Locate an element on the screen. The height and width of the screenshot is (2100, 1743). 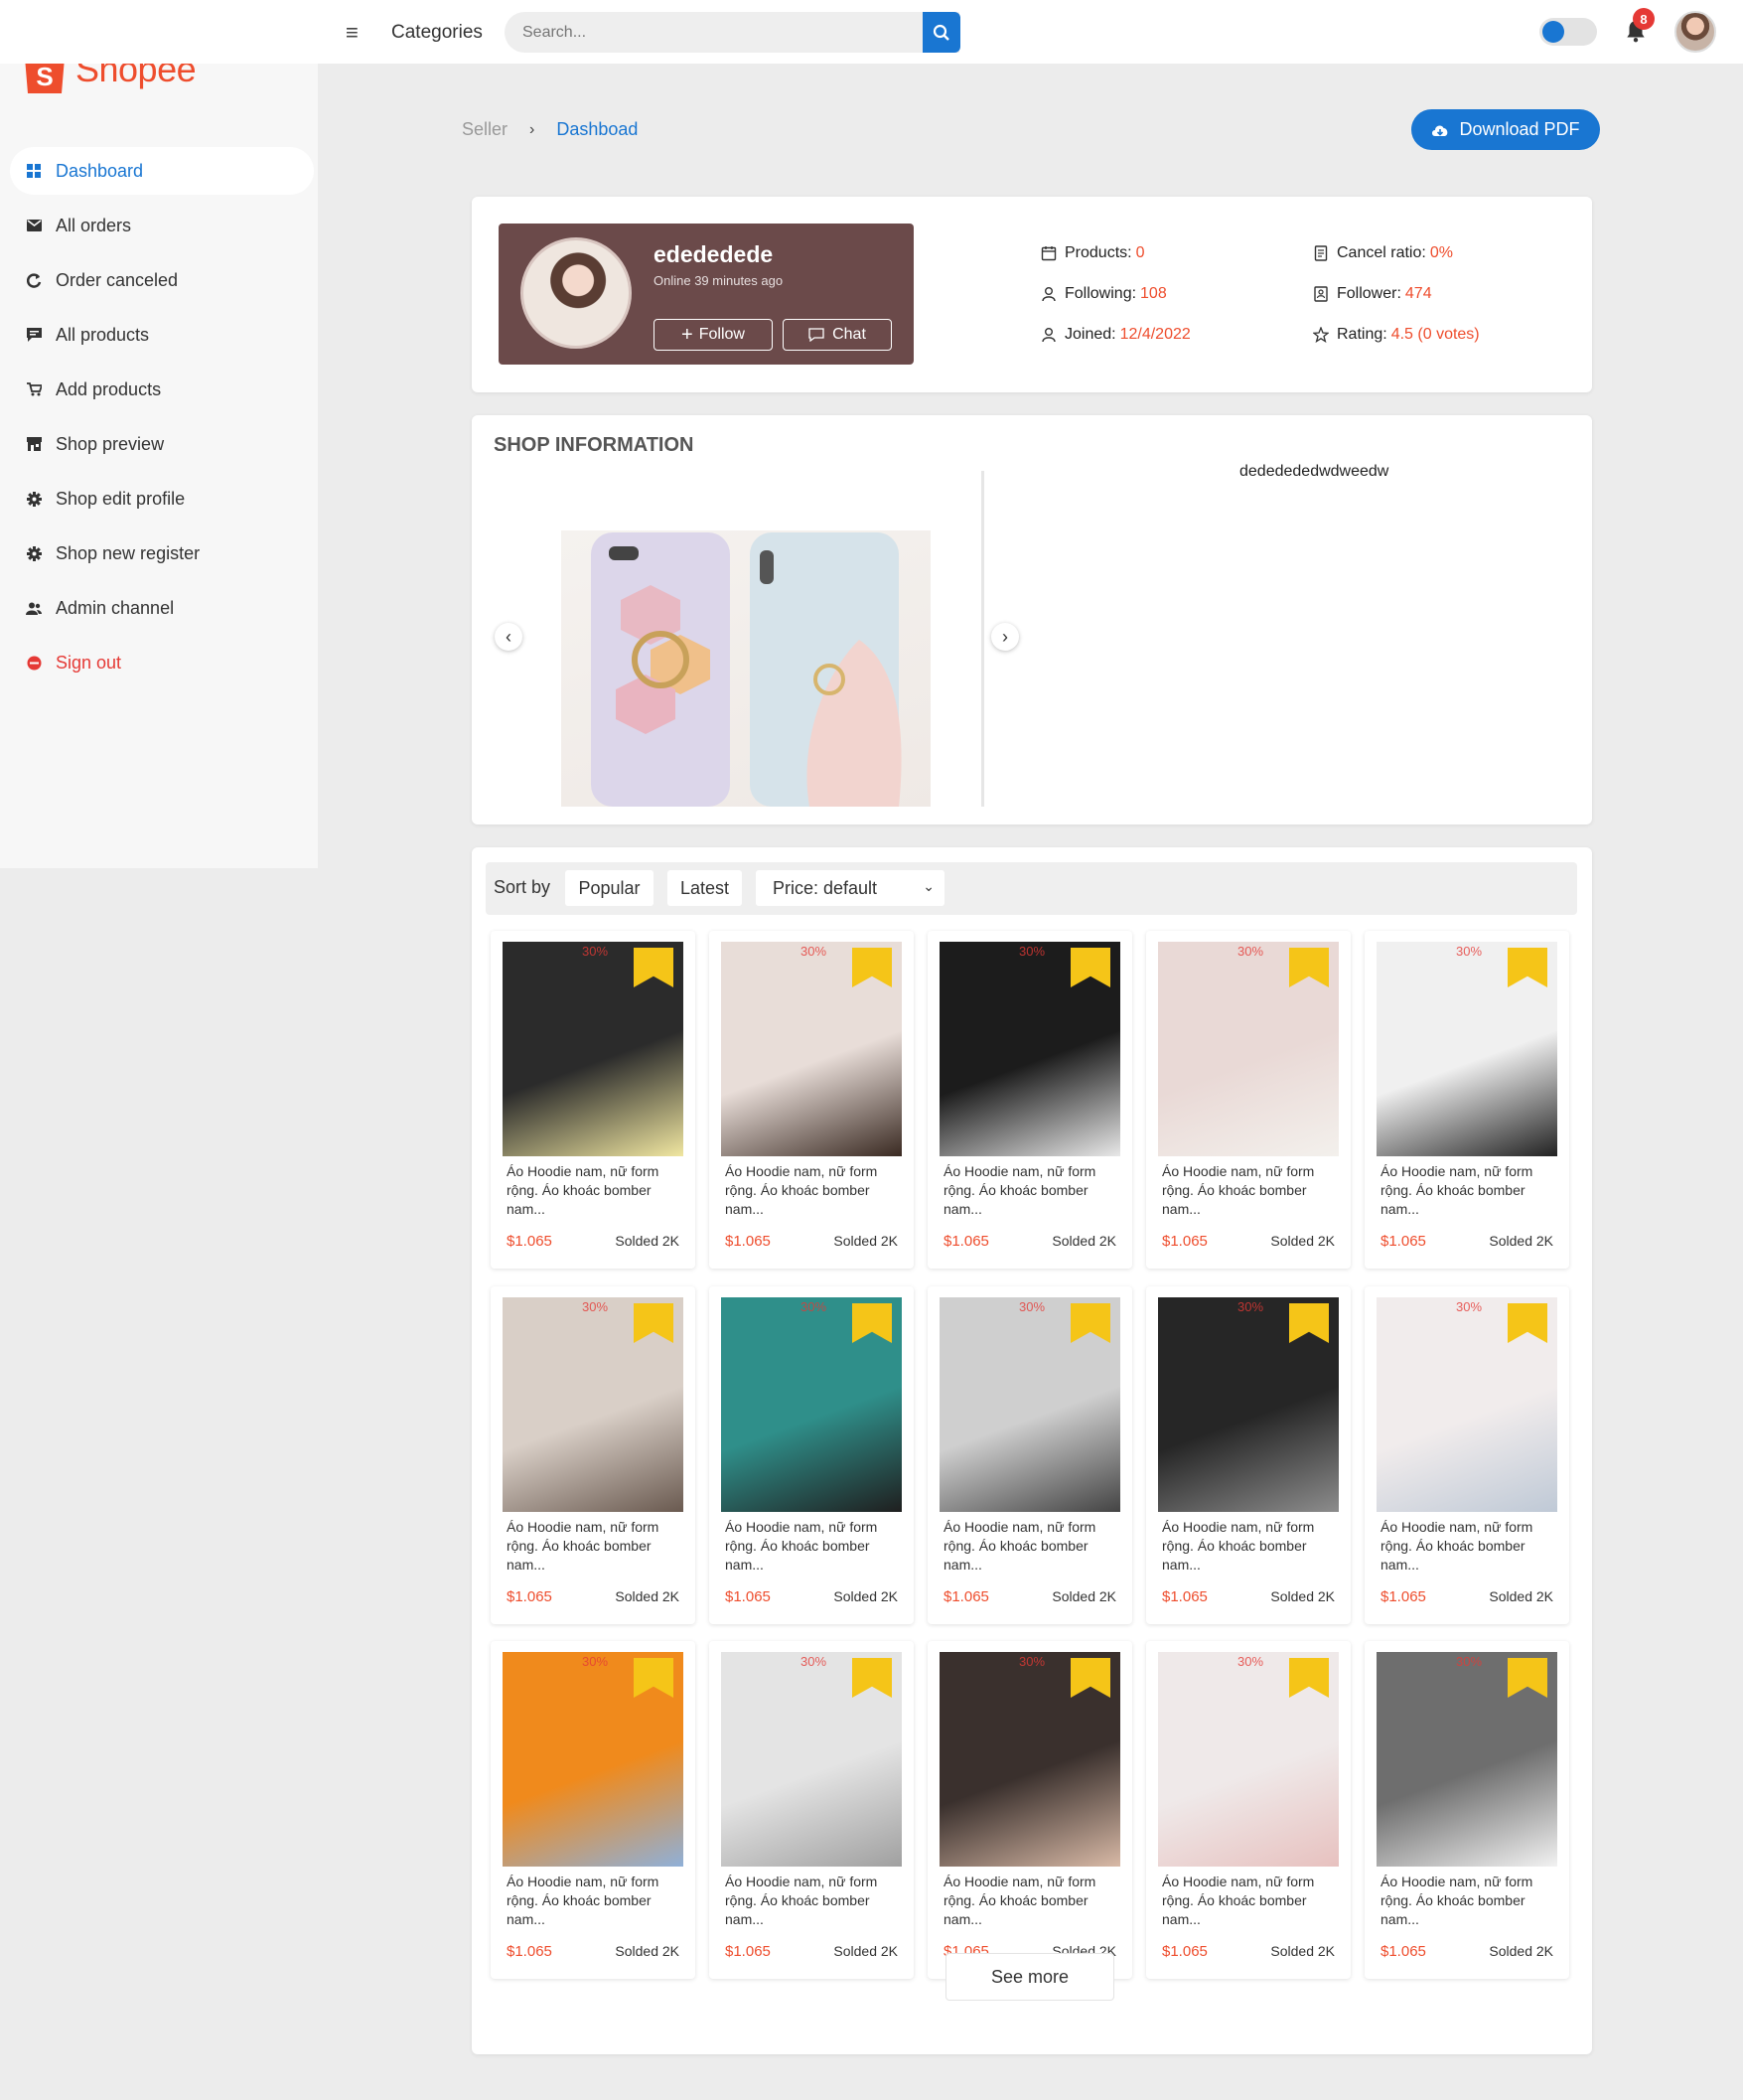
sidebar-item-admin-channel: Admin channel is located at coordinates (162, 608).